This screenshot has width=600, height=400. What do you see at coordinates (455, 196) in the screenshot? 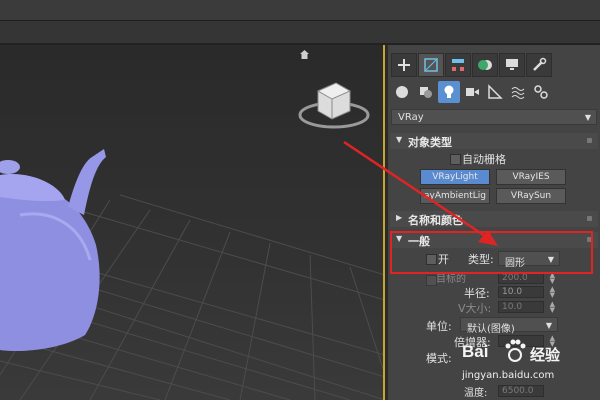
I see `vrayambientlight-button: ayAmbientLig` at bounding box center [455, 196].